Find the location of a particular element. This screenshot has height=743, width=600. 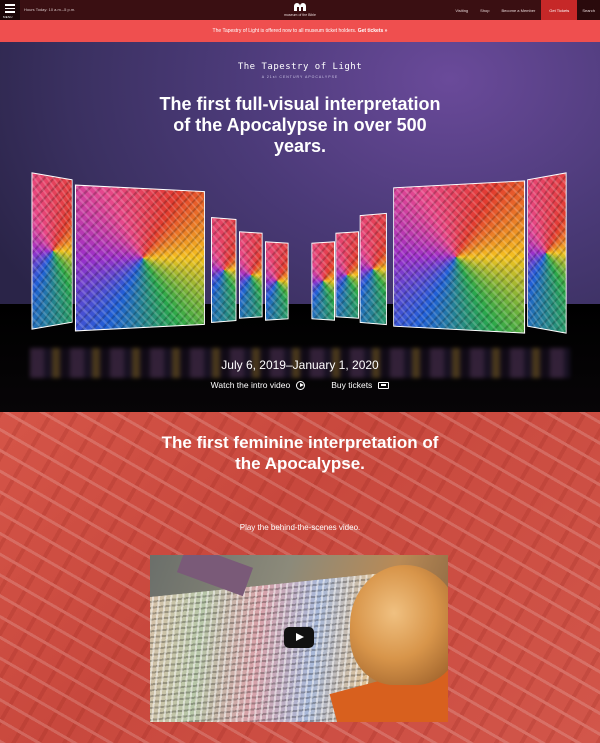

play-circle-icon is located at coordinates (300, 385).